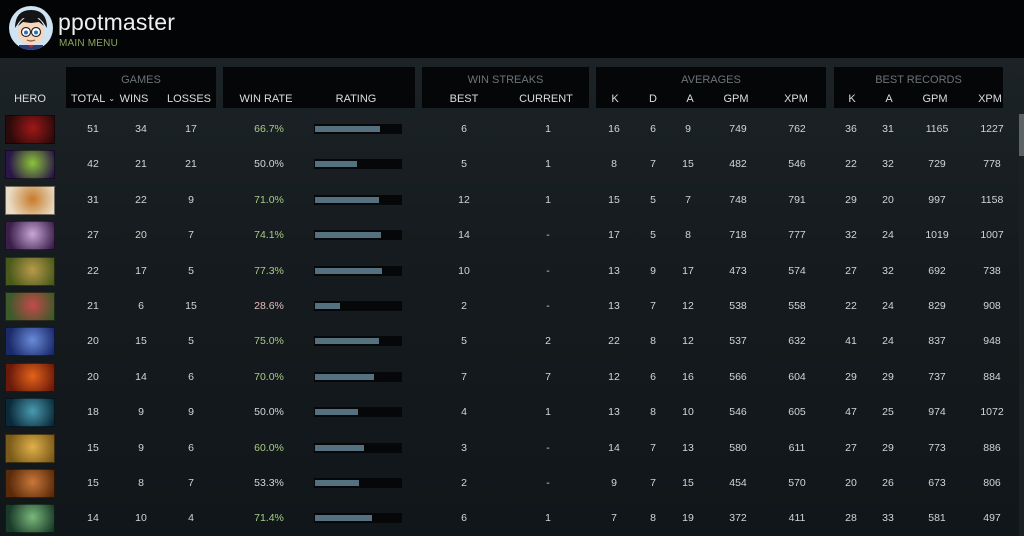 The width and height of the screenshot is (1024, 536). I want to click on cell-rec-xpm: 1072, so click(992, 412).